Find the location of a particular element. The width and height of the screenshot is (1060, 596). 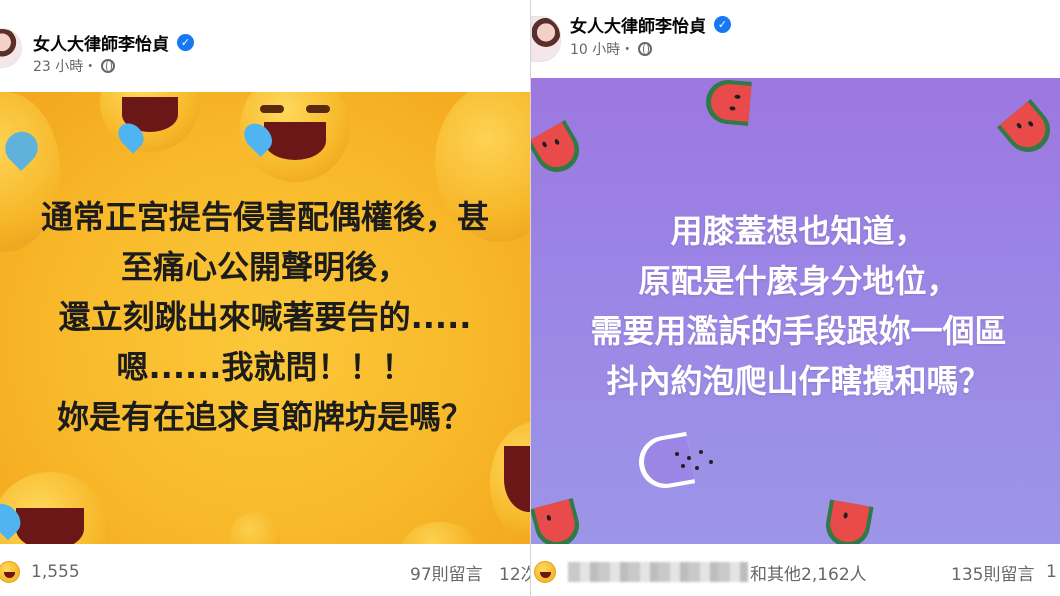

caption-line: 至痛心公開聲明後， is located at coordinates (264, 267).